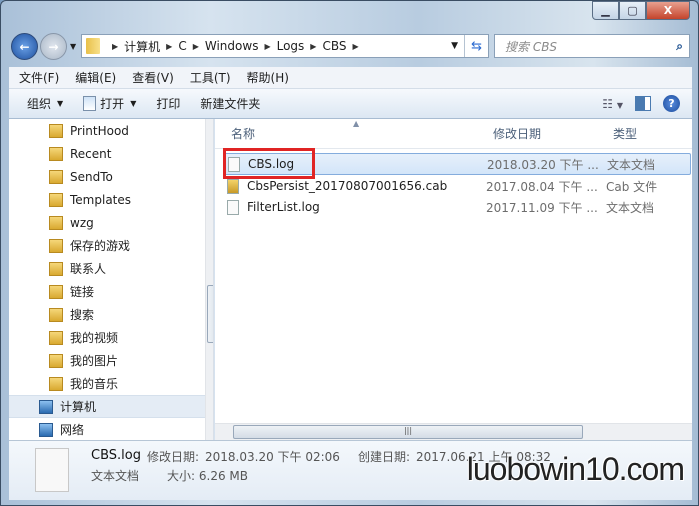  Describe the element at coordinates (208, 77) in the screenshot. I see `menu-tools: 工具(T)` at that location.